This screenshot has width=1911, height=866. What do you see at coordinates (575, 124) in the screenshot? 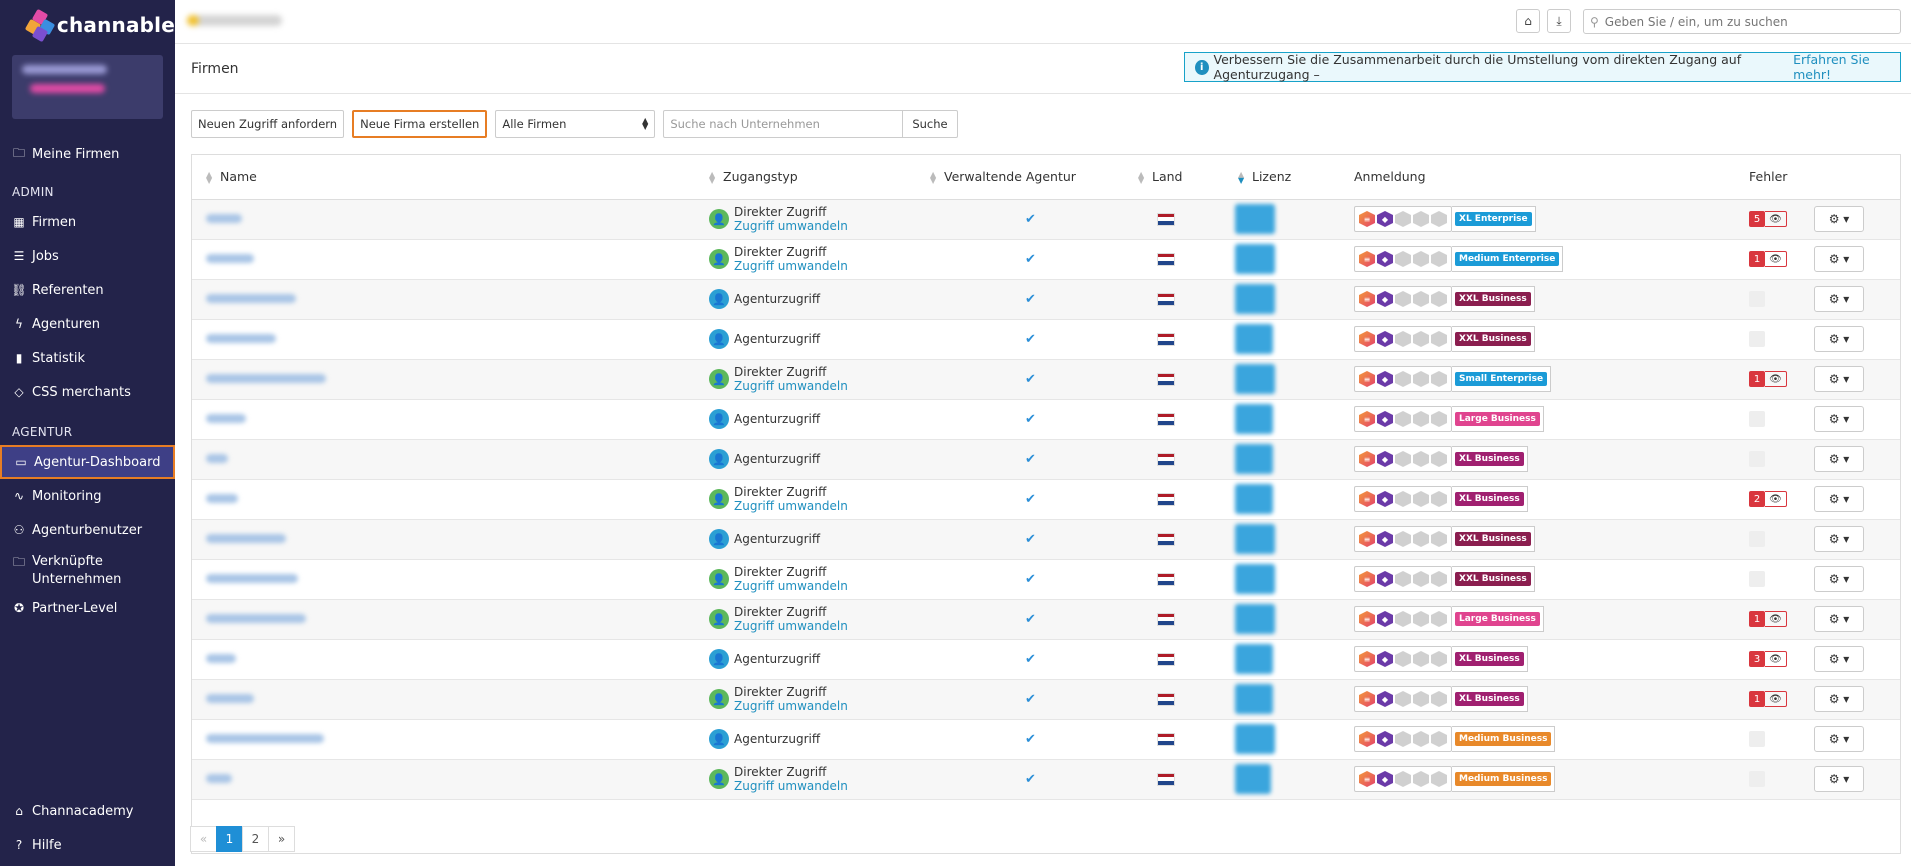
I see `company-filter-select: Alle Firmen ▲ ▼` at bounding box center [575, 124].